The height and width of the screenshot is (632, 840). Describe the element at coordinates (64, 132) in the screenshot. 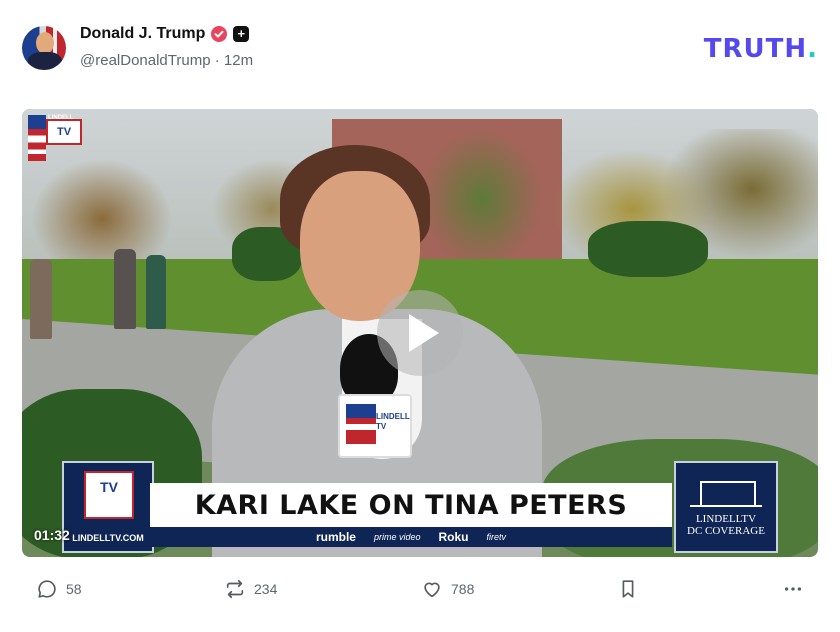

I see `channel-logo-text: TV` at that location.